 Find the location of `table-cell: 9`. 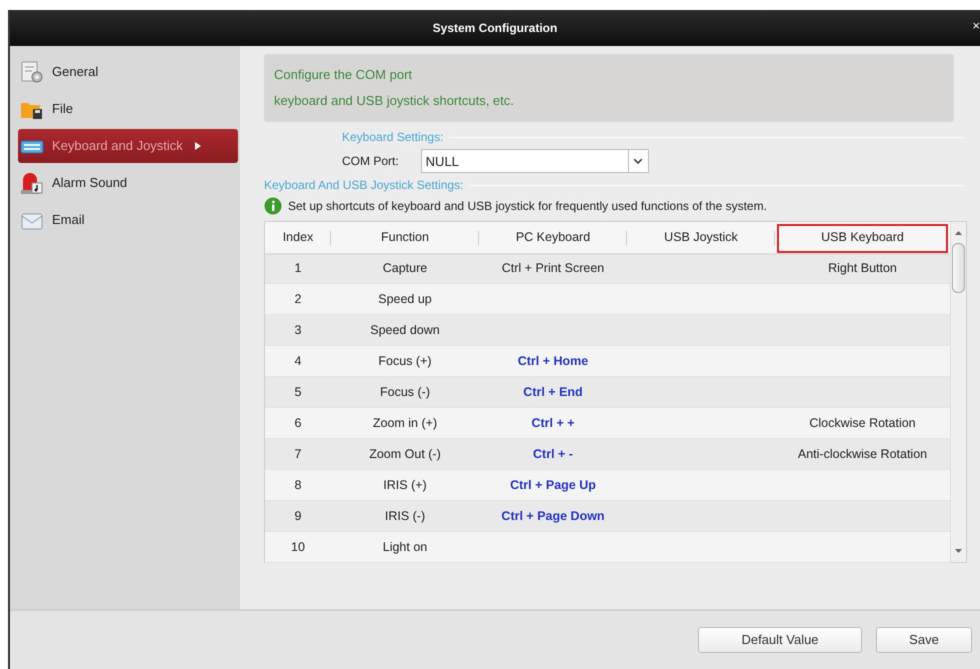

table-cell: 9 is located at coordinates (298, 516).